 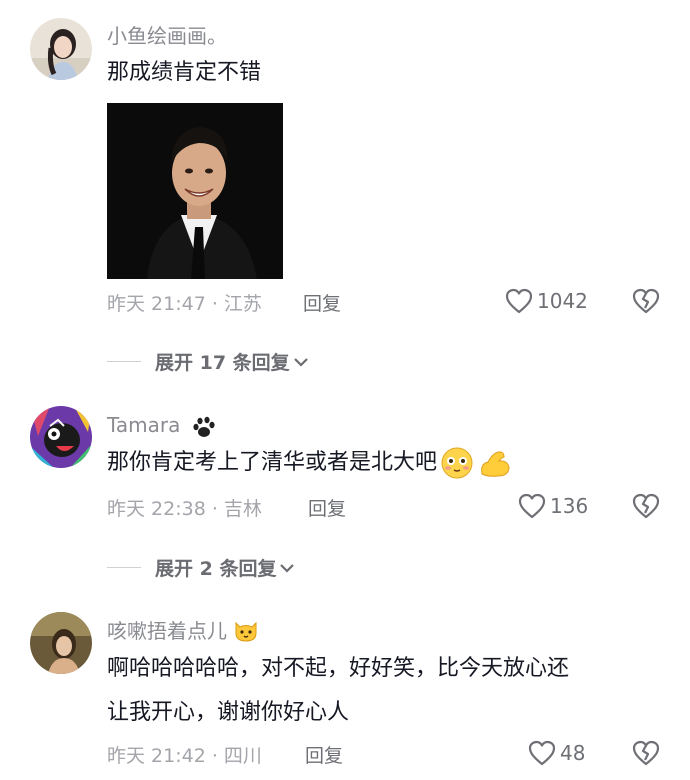 I want to click on comment-username: Tamara, so click(x=161, y=425).